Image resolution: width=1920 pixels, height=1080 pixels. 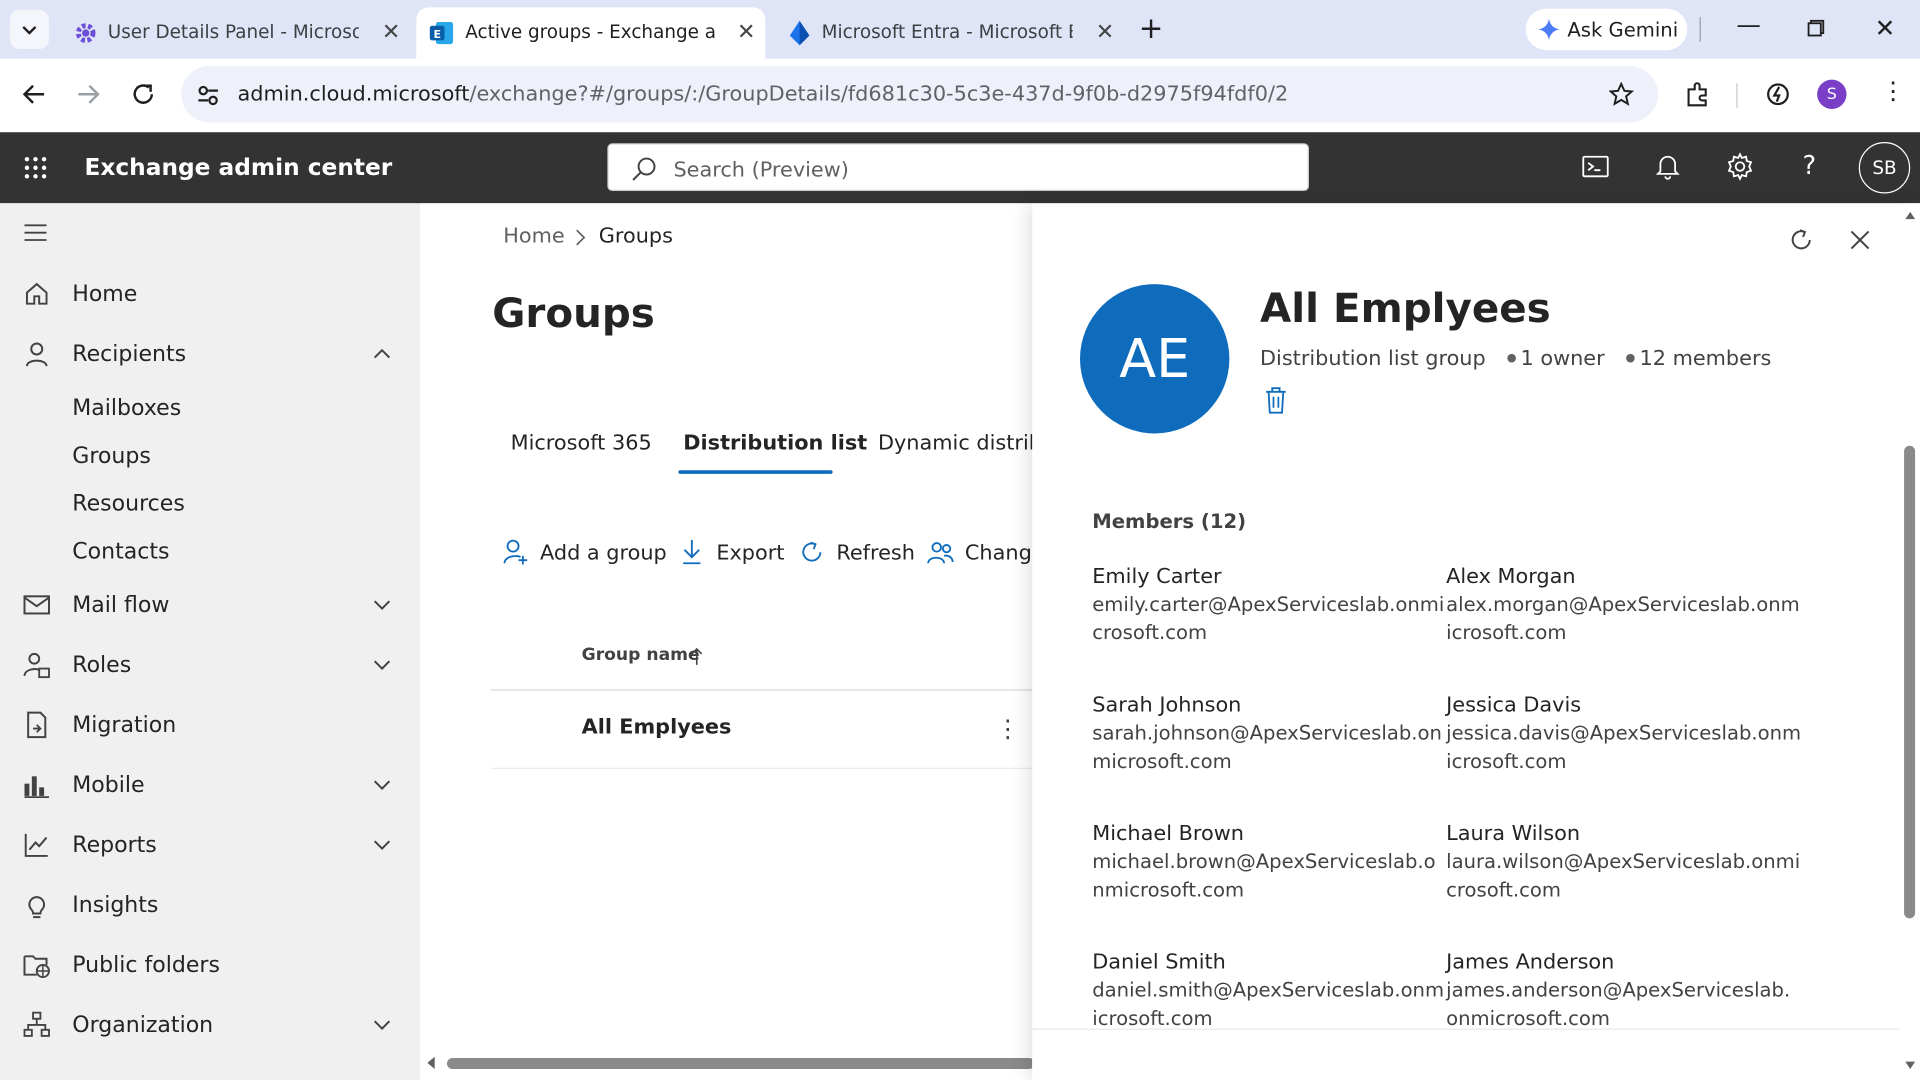 What do you see at coordinates (591, 33) in the screenshot?
I see `browser-tab-active-groups: E Active groups - Exchange admi ✕` at bounding box center [591, 33].